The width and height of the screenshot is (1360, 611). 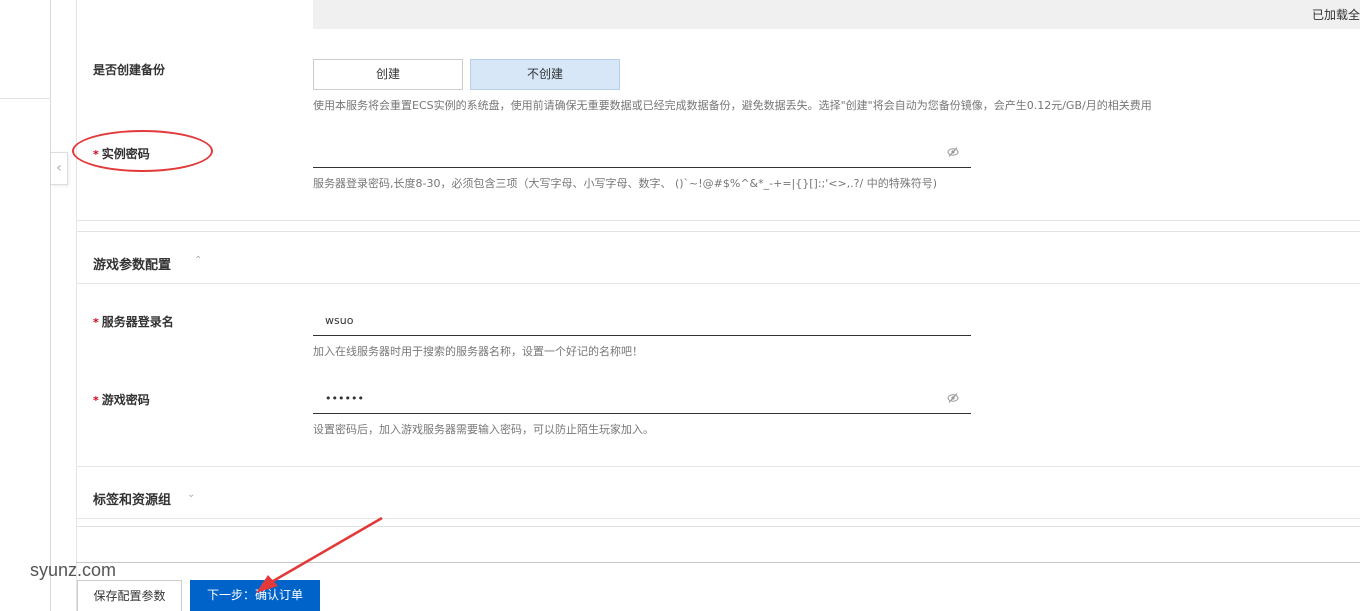 I want to click on server-name-value: wsuo, so click(x=339, y=320).